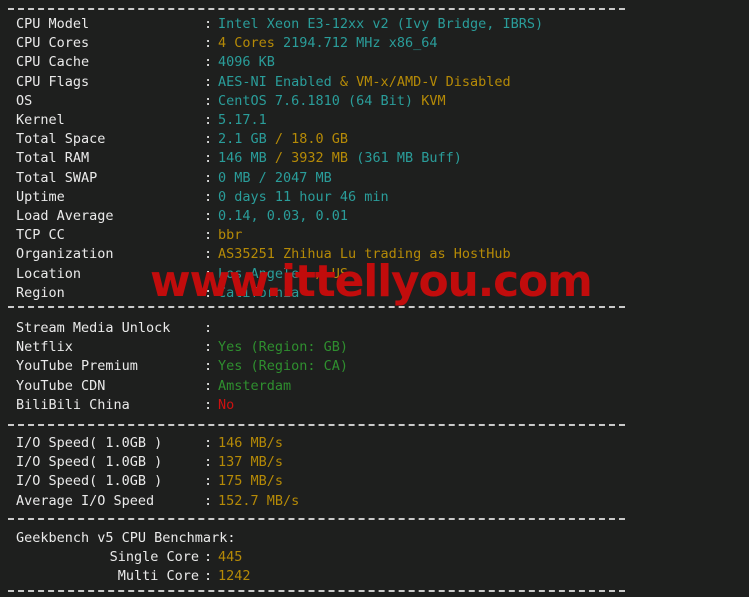 This screenshot has width=749, height=597. Describe the element at coordinates (61, 385) in the screenshot. I see `stream_media-label: YouTube CDN` at that location.